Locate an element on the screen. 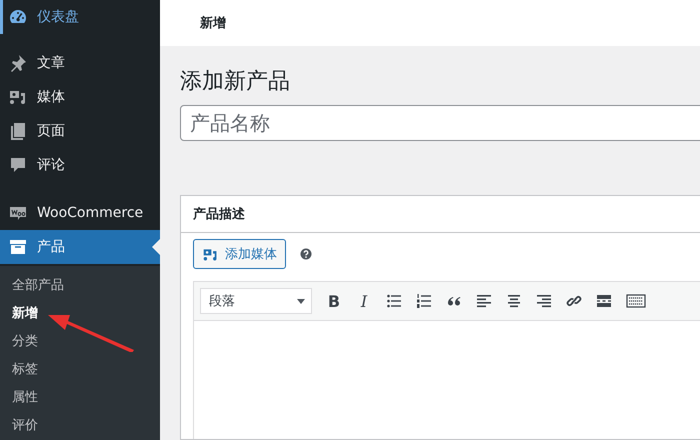 Image resolution: width=700 pixels, height=440 pixels. menu-item: 产品 is located at coordinates (80, 247).